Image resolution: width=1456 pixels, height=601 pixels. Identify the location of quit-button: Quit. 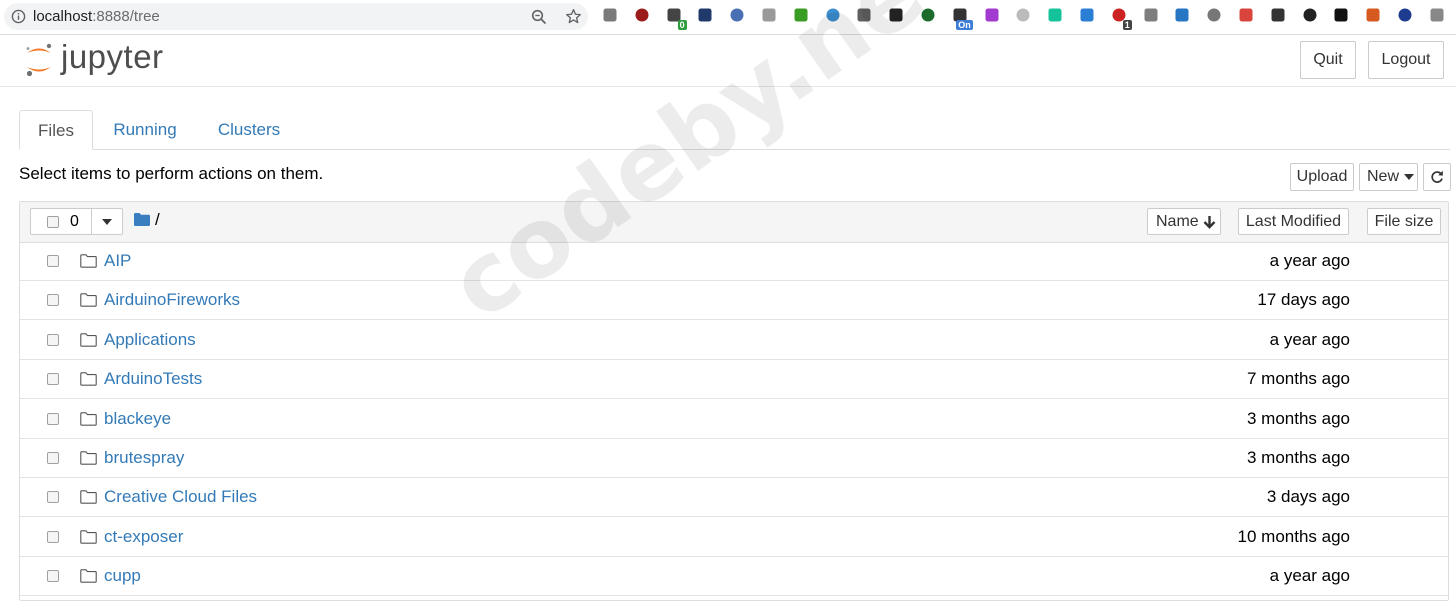
(1328, 60).